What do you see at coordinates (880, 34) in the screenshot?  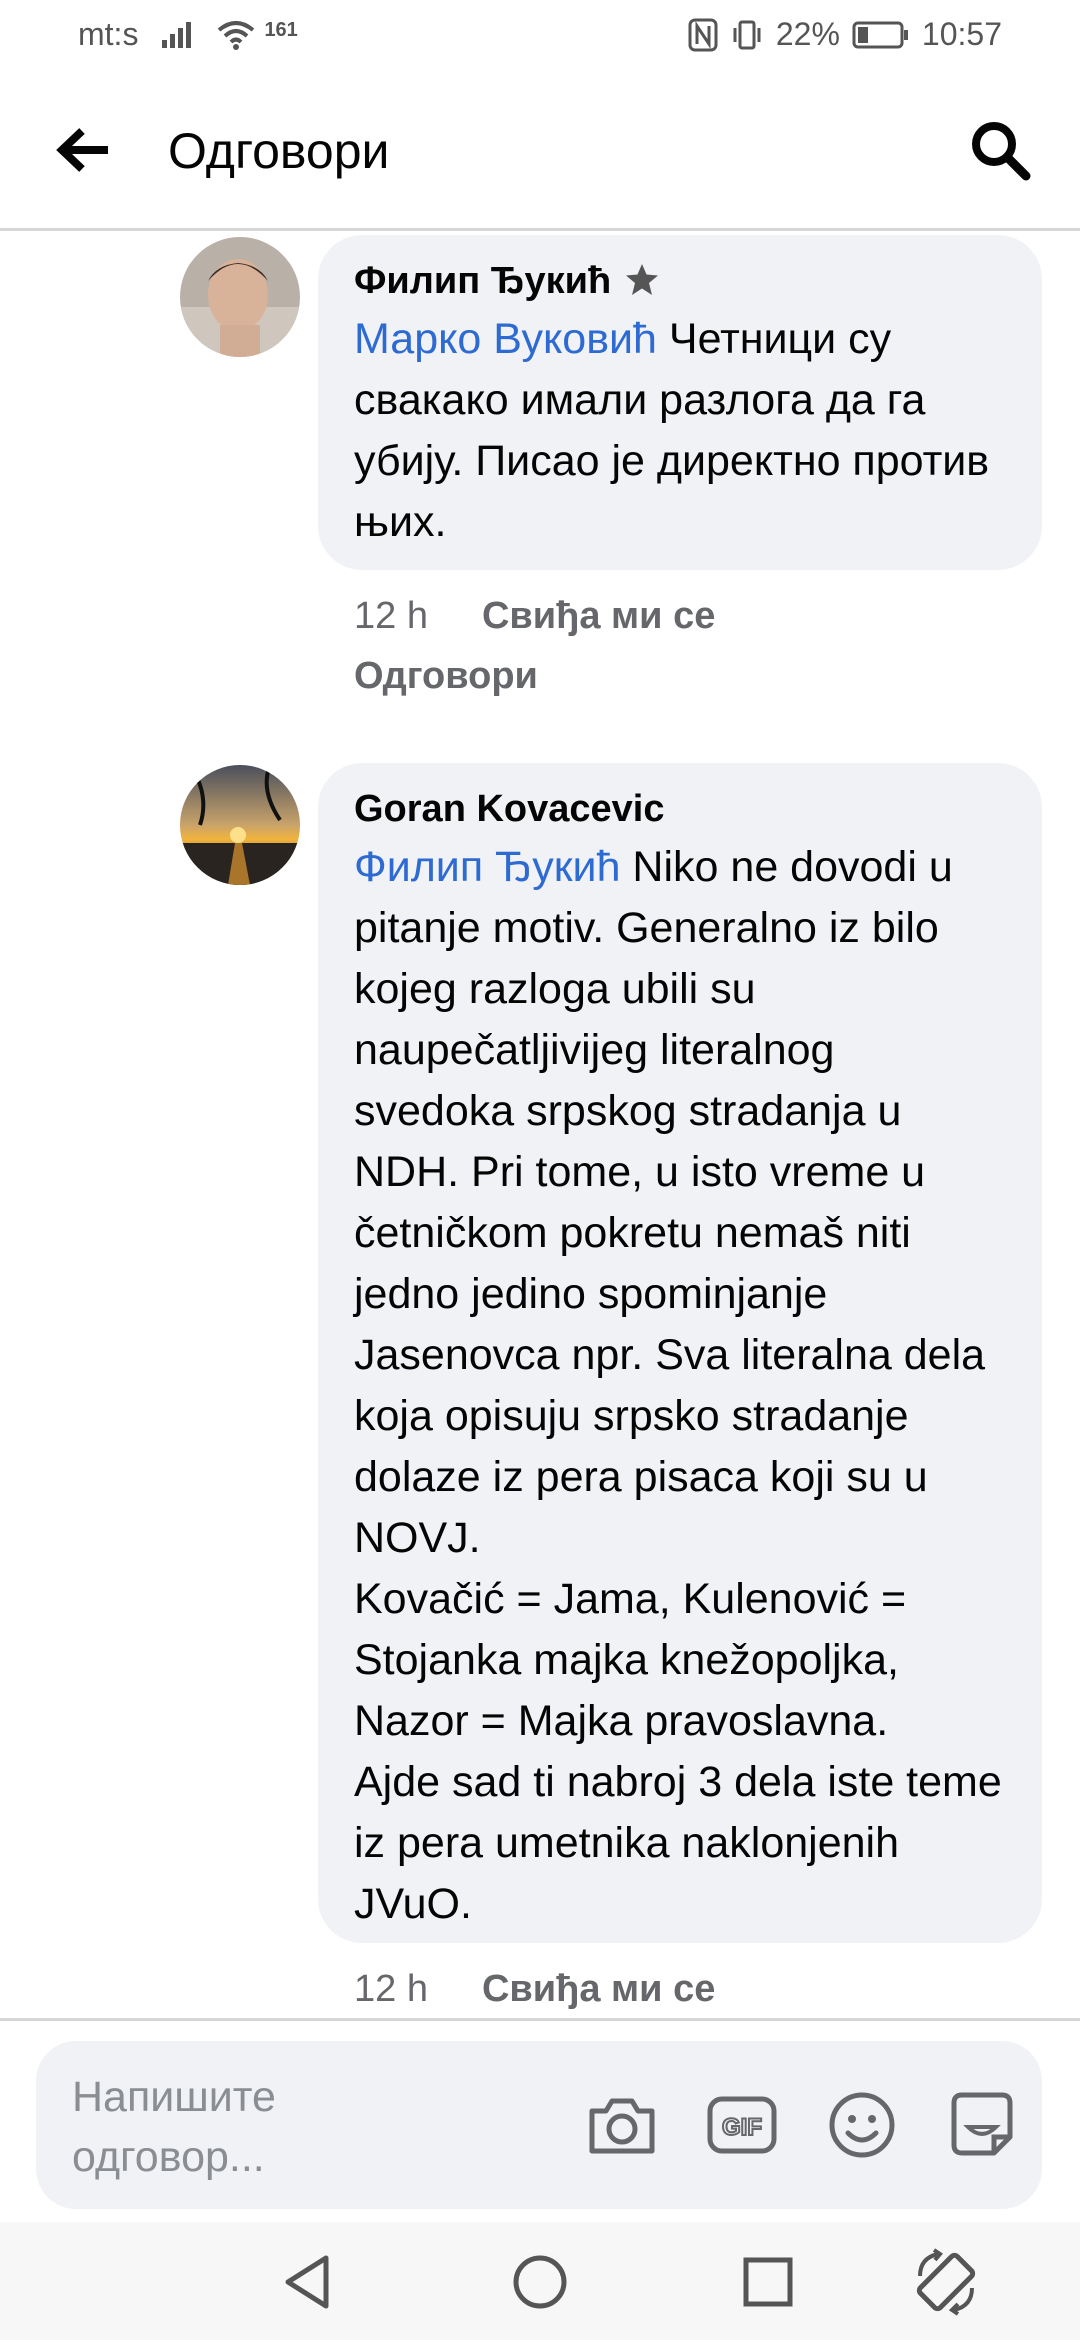 I see `battery-icon` at bounding box center [880, 34].